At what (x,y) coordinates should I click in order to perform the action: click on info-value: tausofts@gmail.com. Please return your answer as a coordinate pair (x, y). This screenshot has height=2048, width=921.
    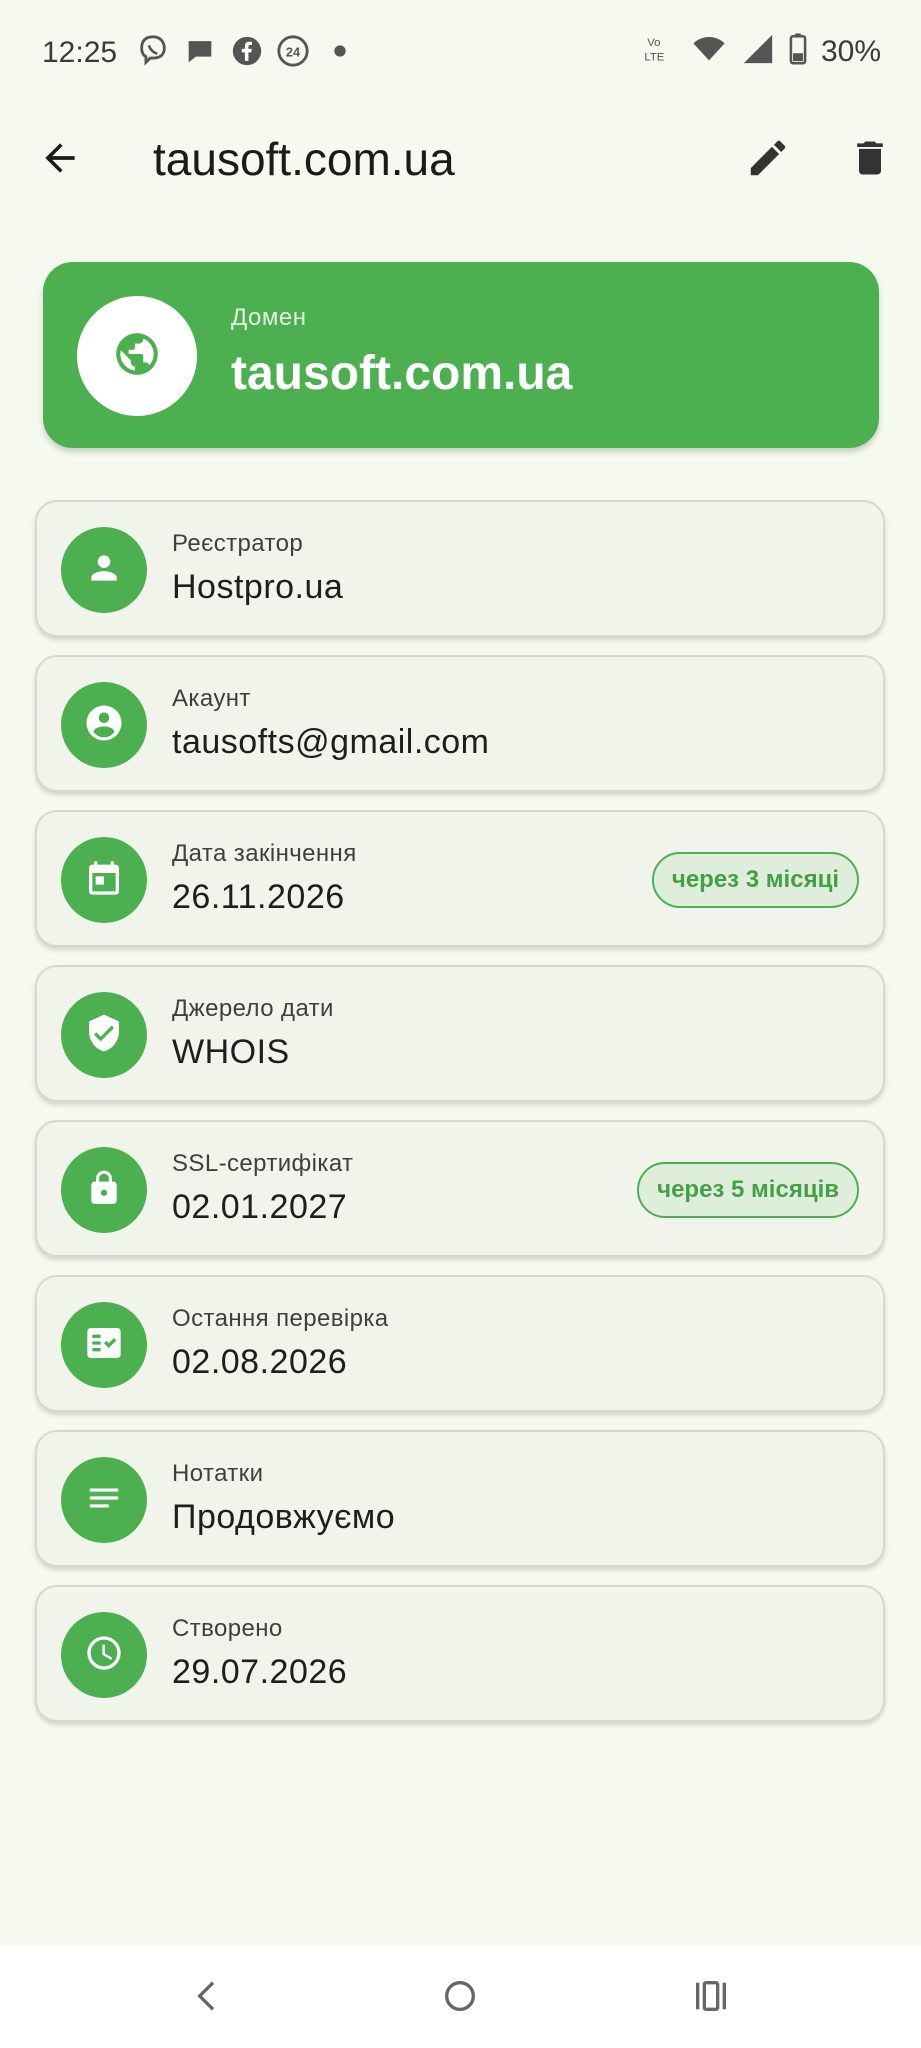
    Looking at the image, I should click on (331, 742).